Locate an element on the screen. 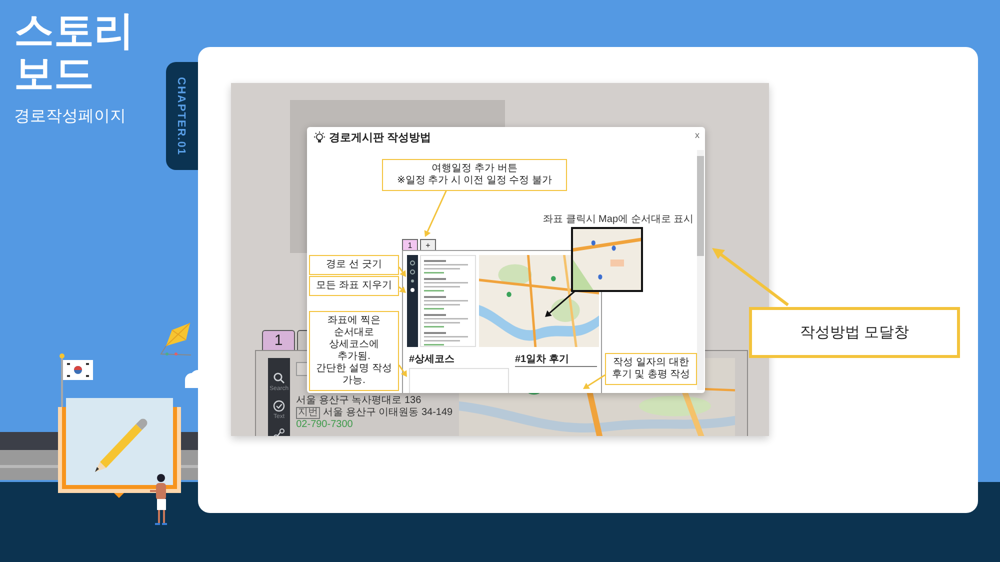 This screenshot has height=562, width=1000. phone-text: 02-790-7300 is located at coordinates (324, 425).